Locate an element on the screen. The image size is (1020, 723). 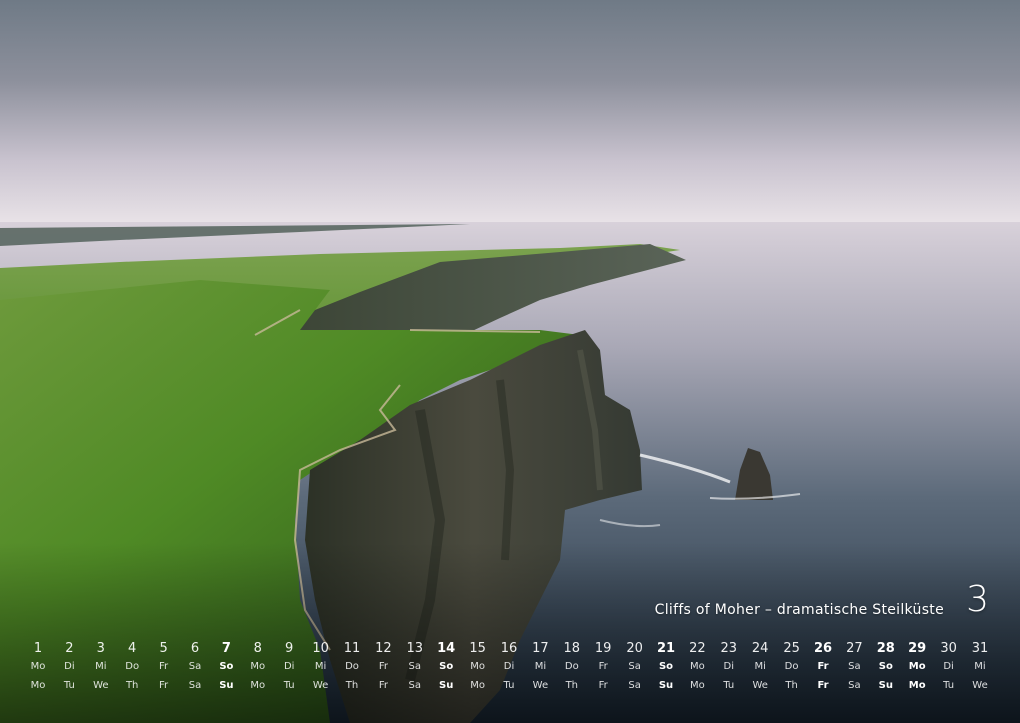
day-number: 14 is located at coordinates (446, 648).